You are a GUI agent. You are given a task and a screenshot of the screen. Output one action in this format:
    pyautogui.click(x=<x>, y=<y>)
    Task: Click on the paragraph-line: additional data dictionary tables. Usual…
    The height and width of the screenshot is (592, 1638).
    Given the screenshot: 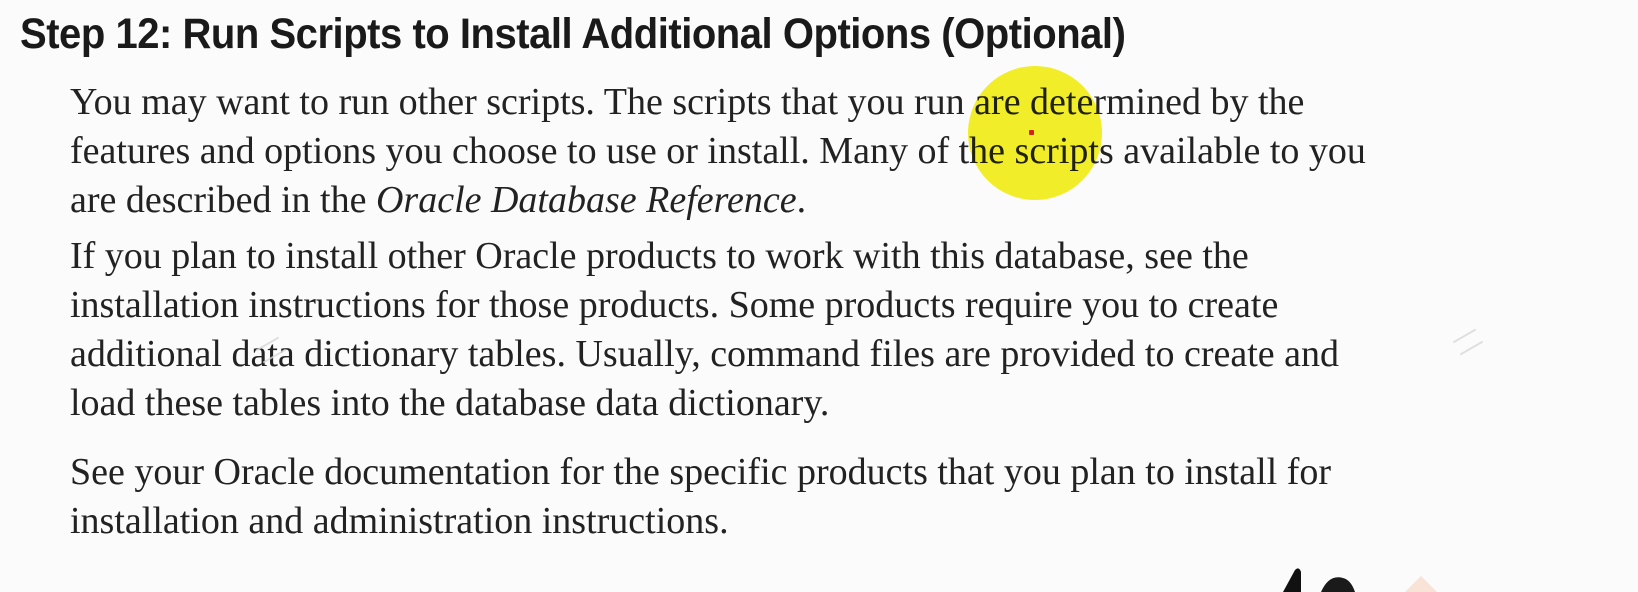 What is the action you would take?
    pyautogui.click(x=705, y=354)
    